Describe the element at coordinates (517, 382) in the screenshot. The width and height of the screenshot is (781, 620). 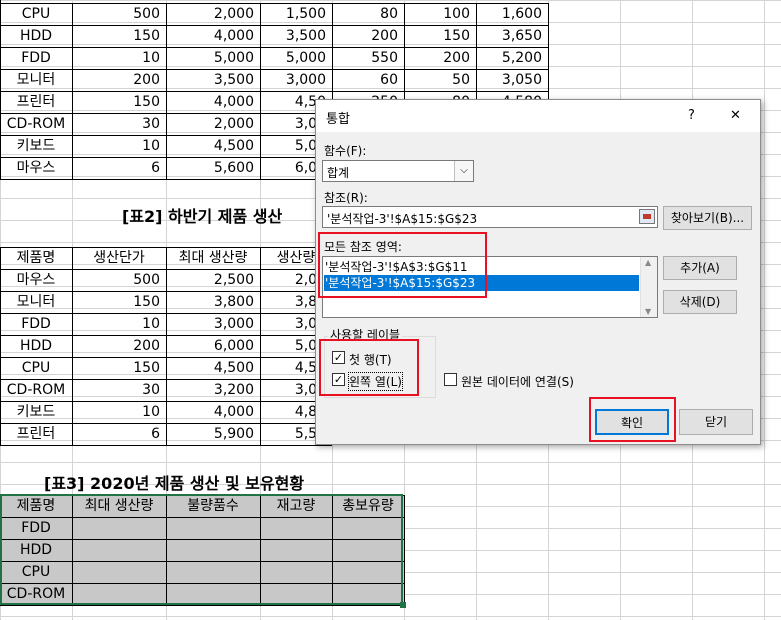
I see `link-source-label: 원본 데이터에 연결(S)` at that location.